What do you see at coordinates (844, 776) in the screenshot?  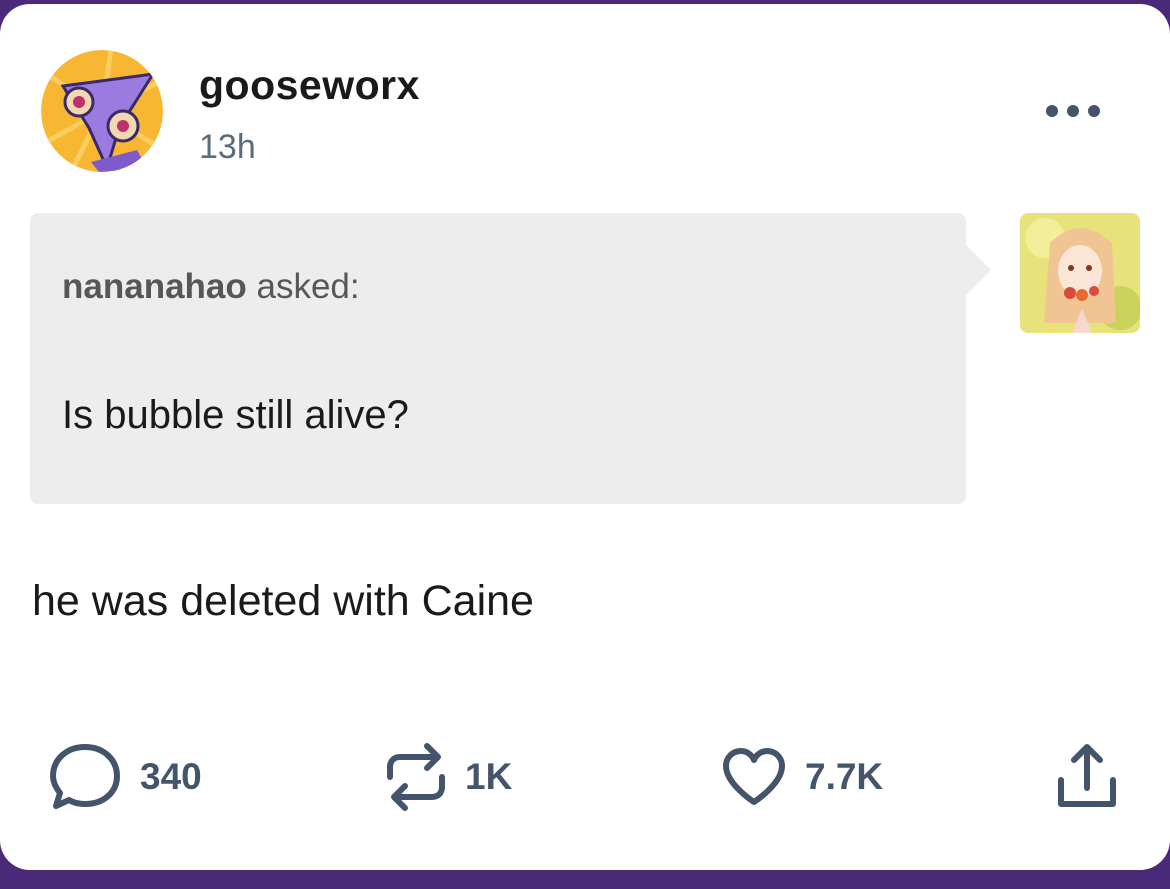 I see `like-count: 7.7K` at bounding box center [844, 776].